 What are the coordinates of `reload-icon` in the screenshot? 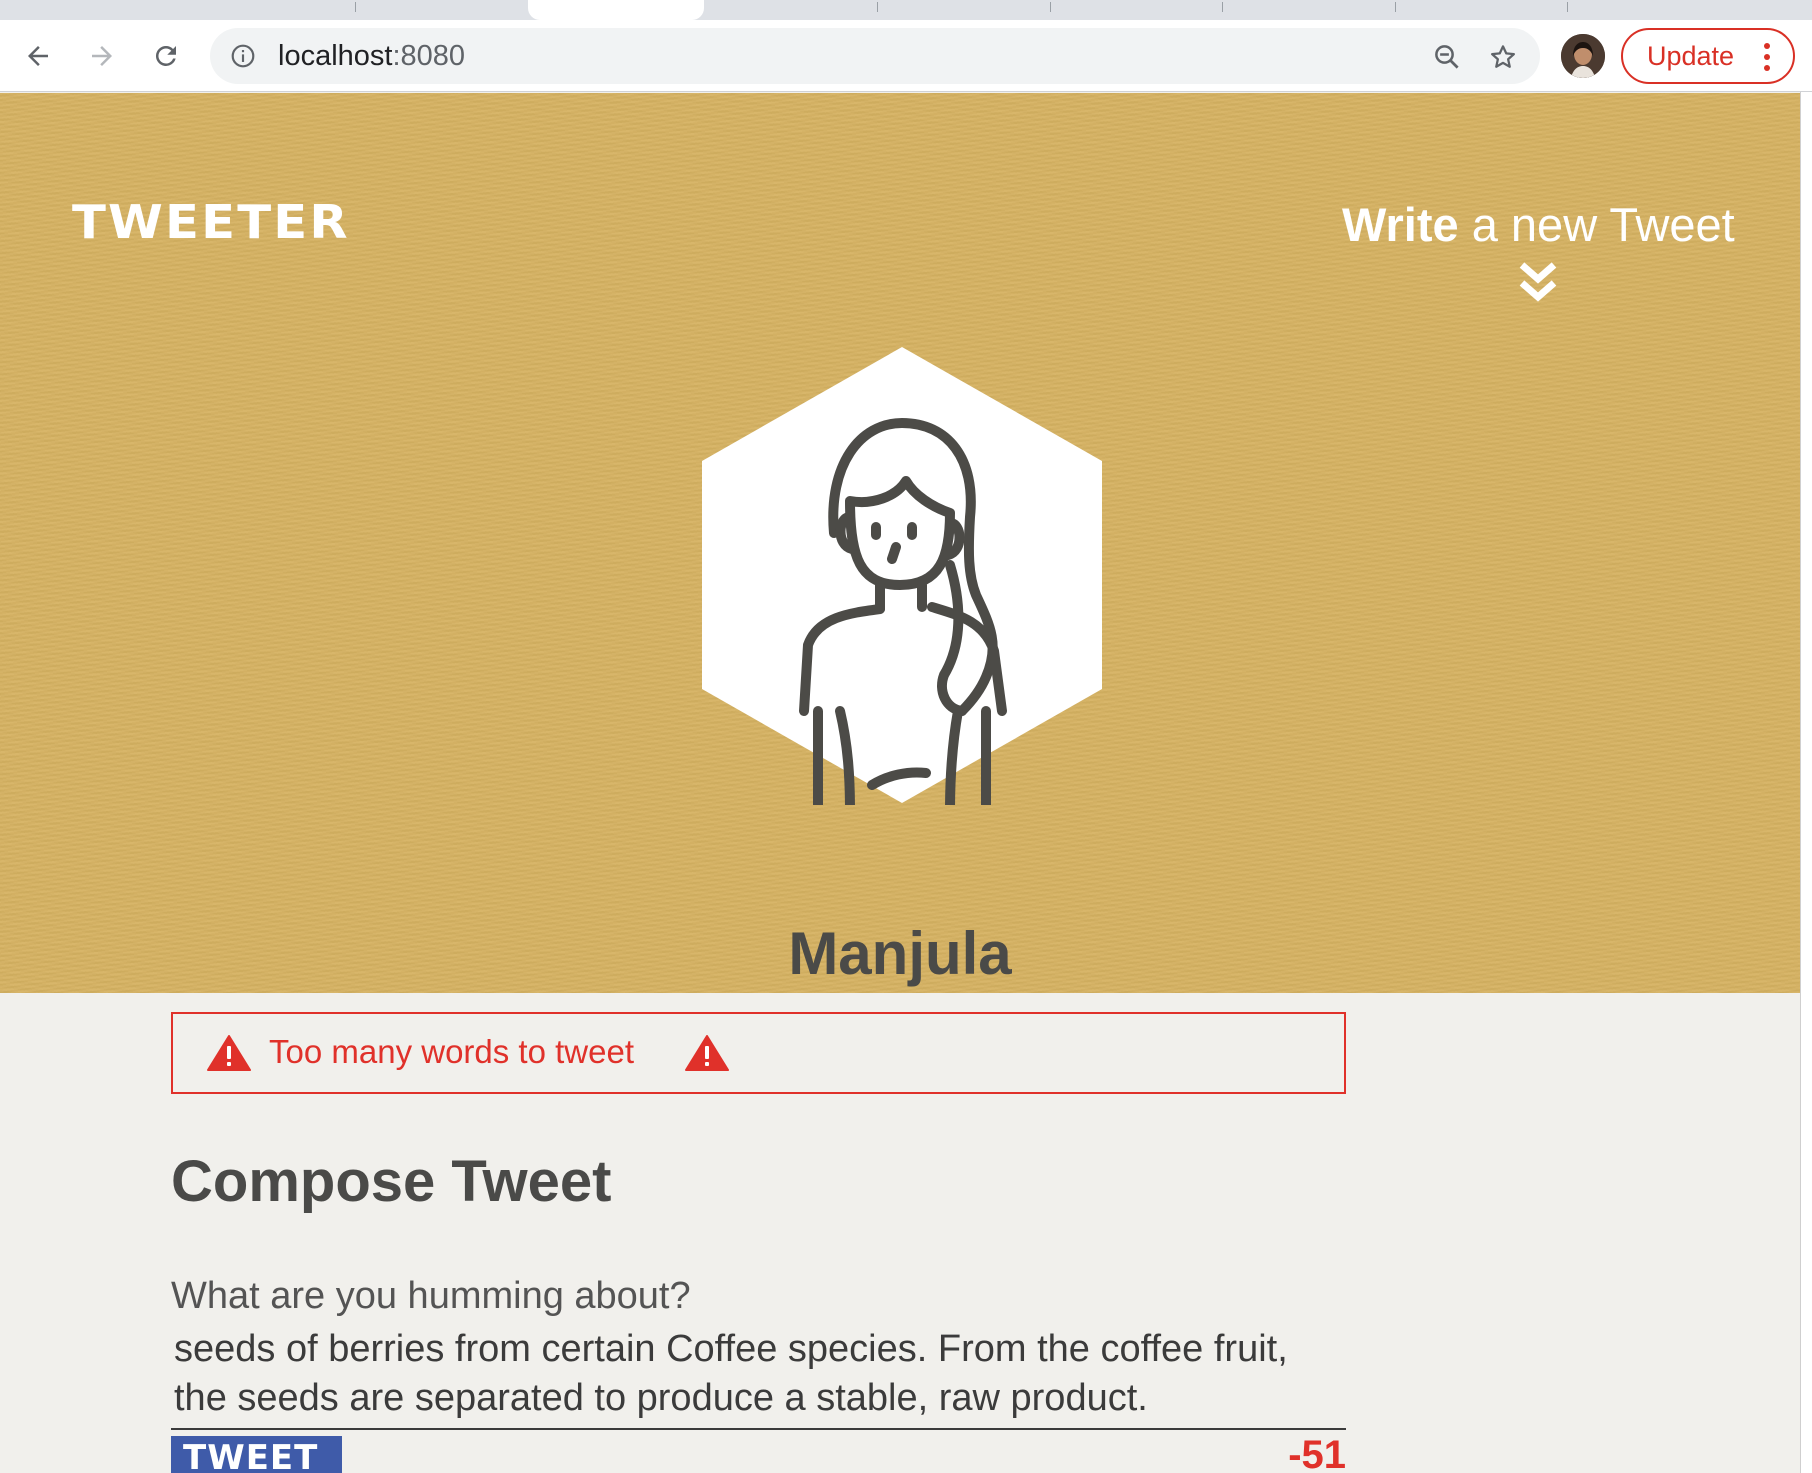 It's located at (165, 55).